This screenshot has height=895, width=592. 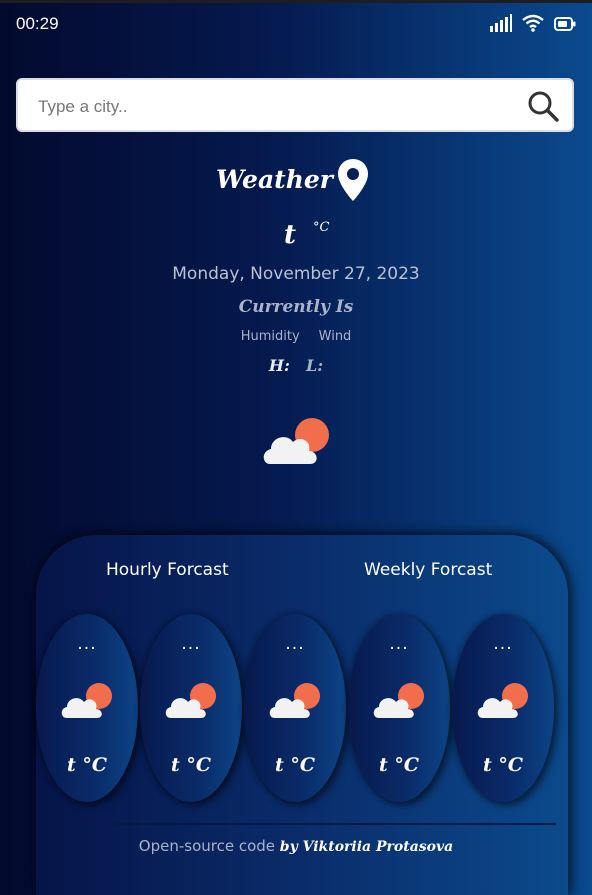 What do you see at coordinates (321, 227) in the screenshot?
I see `temp-unit: °C` at bounding box center [321, 227].